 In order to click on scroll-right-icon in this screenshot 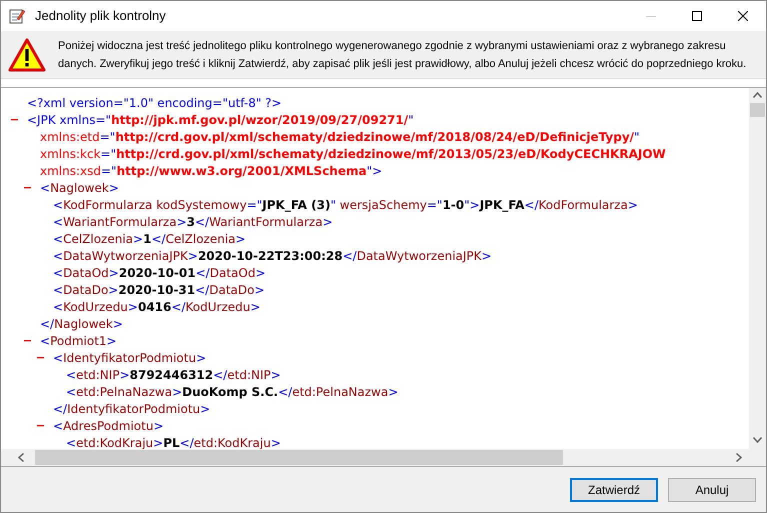, I will do `click(739, 457)`.